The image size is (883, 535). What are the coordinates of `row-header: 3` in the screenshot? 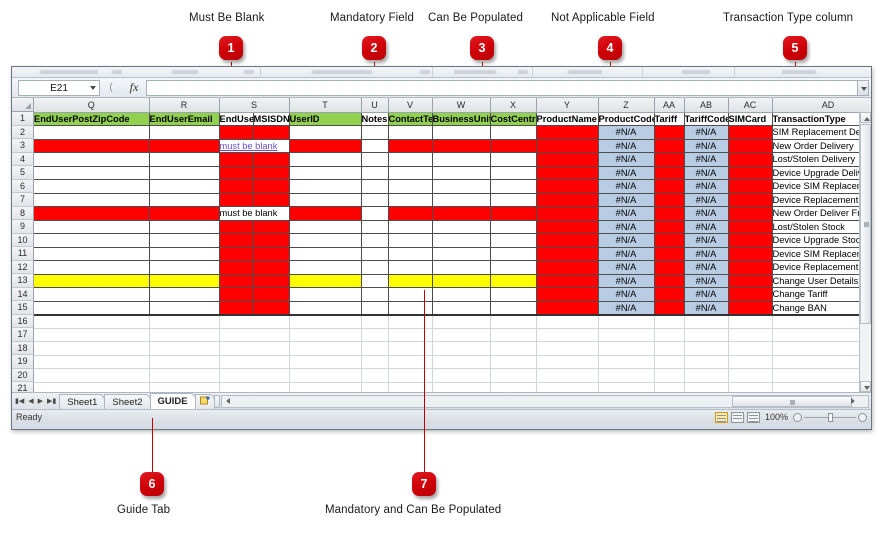 It's located at (23, 146).